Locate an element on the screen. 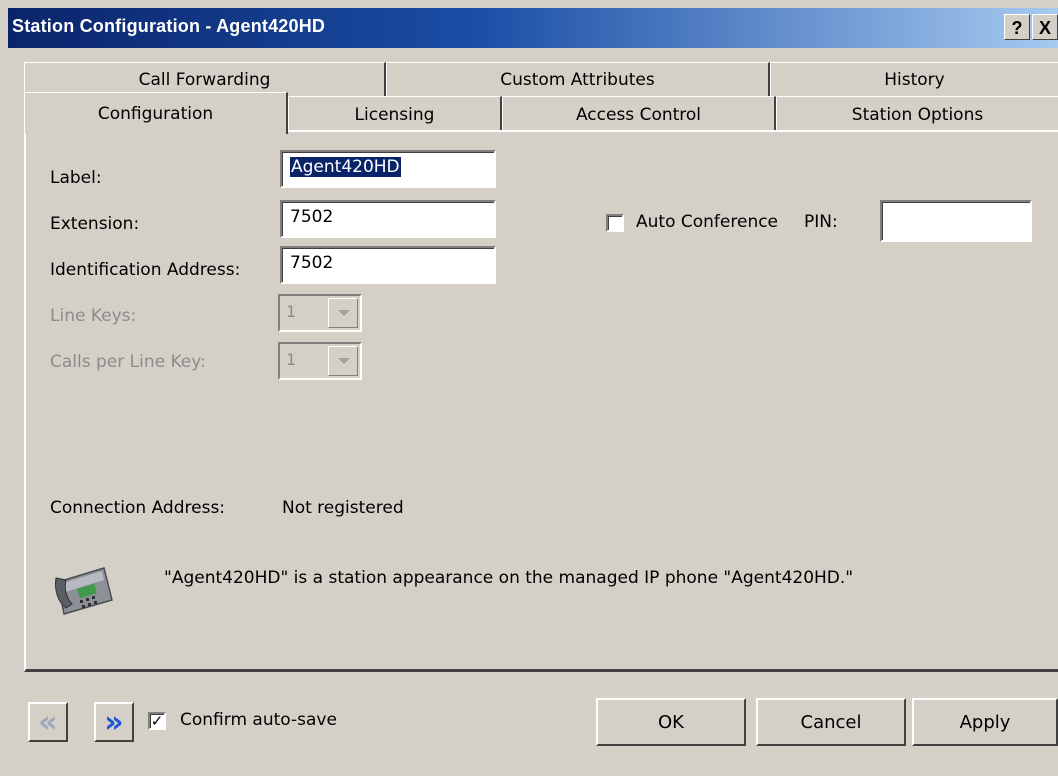 The height and width of the screenshot is (776, 1058). tab-label: History is located at coordinates (914, 79).